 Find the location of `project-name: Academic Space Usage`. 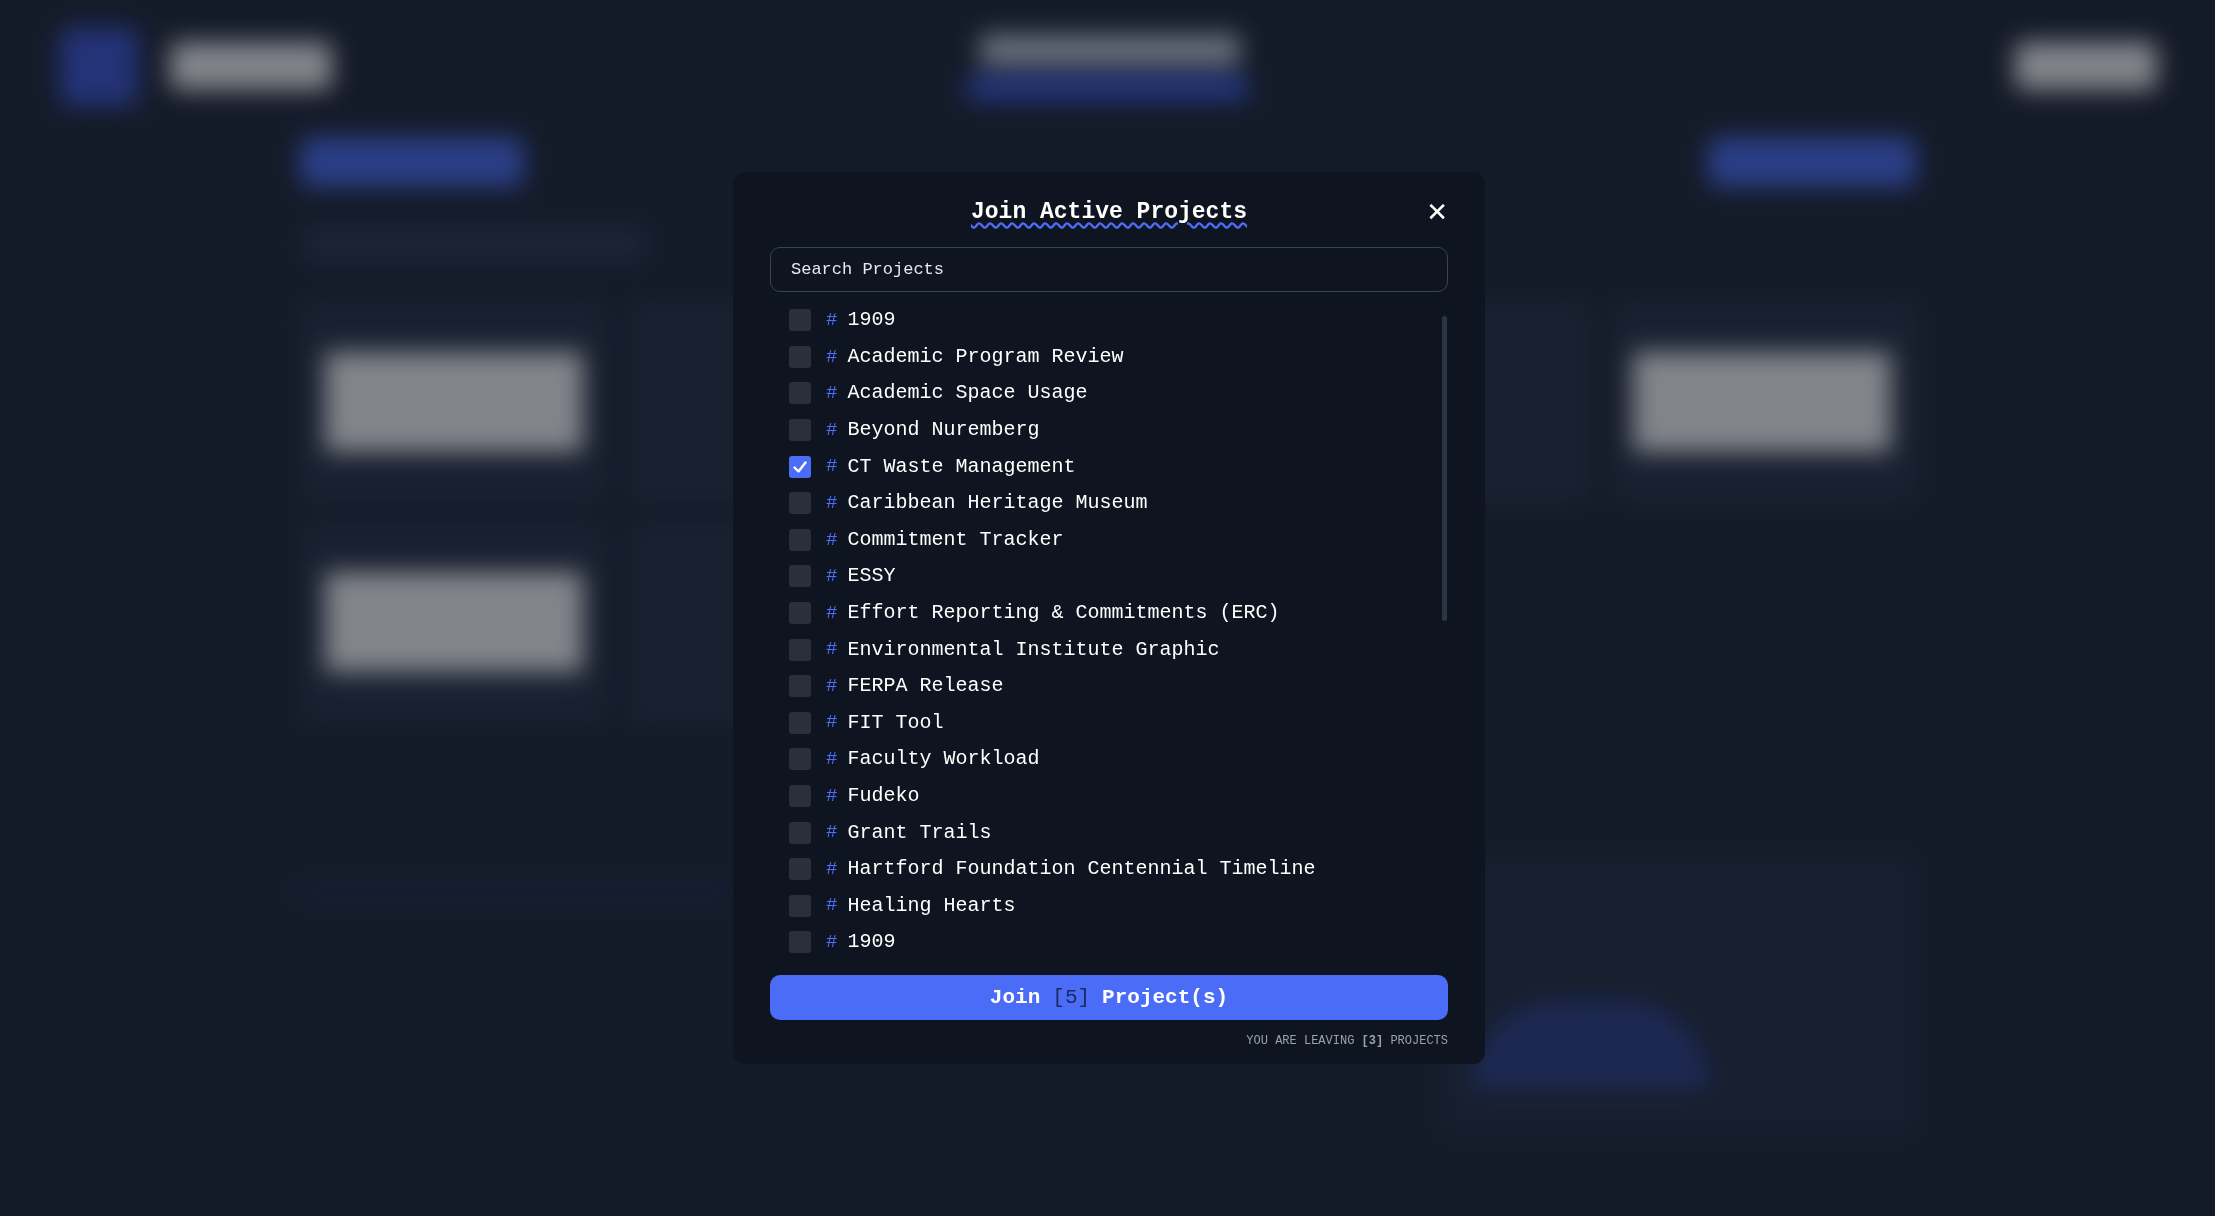

project-name: Academic Space Usage is located at coordinates (967, 393).